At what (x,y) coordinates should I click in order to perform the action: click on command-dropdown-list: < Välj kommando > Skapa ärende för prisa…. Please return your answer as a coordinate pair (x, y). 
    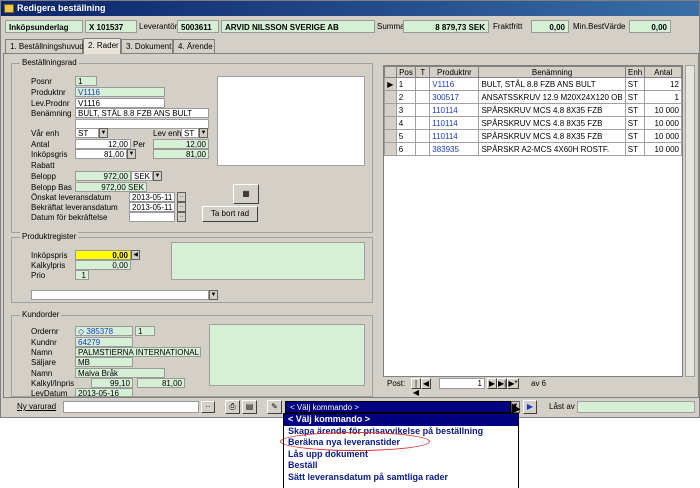
    Looking at the image, I should click on (401, 450).